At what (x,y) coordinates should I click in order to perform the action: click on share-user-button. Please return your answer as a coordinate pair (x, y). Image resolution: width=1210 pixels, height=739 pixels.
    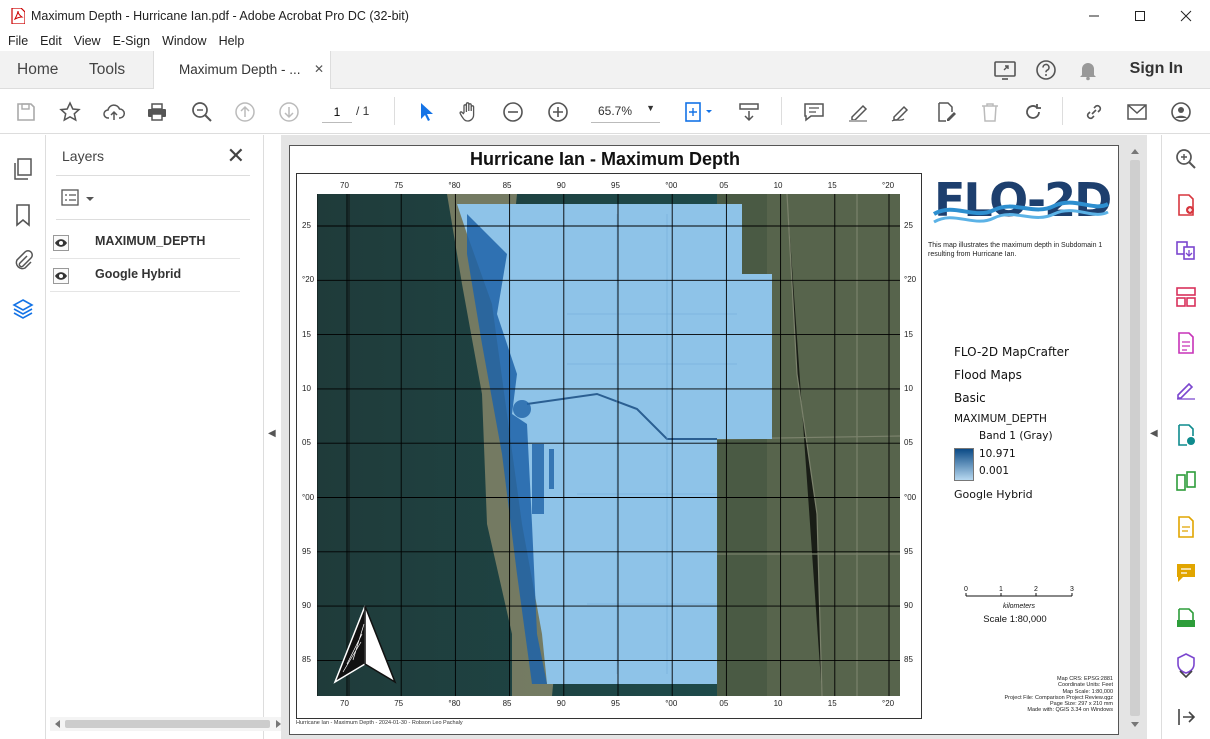
    Looking at the image, I should click on (1181, 112).